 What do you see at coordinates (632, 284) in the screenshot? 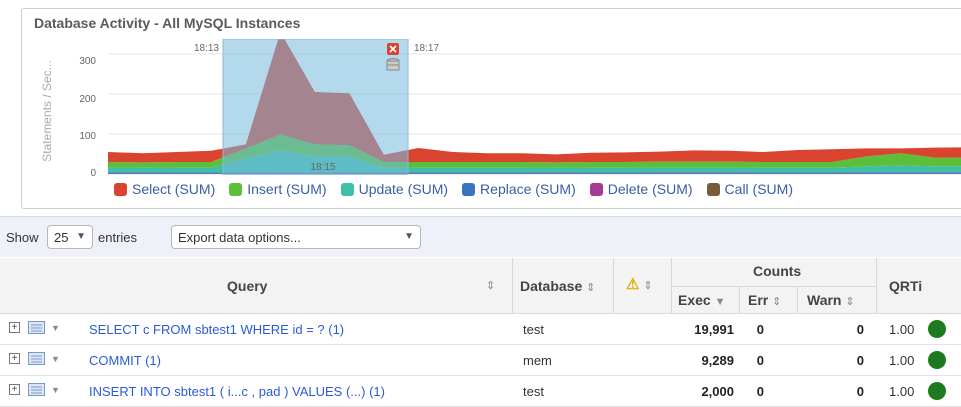
I see `warning-icon: ⚠` at bounding box center [632, 284].